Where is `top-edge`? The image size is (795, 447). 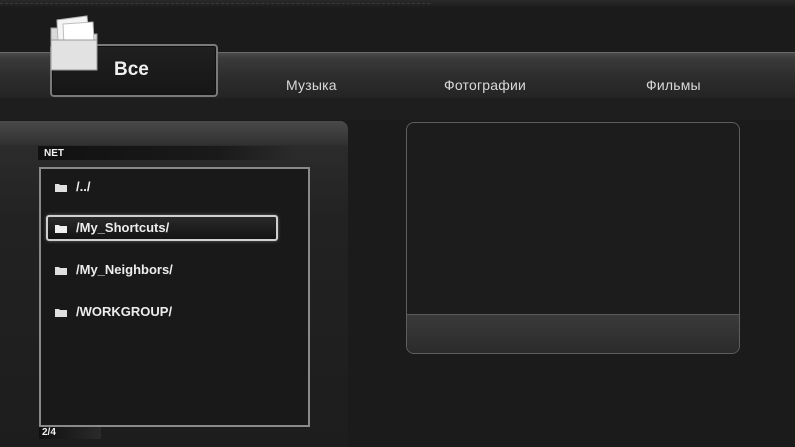 top-edge is located at coordinates (397, 4).